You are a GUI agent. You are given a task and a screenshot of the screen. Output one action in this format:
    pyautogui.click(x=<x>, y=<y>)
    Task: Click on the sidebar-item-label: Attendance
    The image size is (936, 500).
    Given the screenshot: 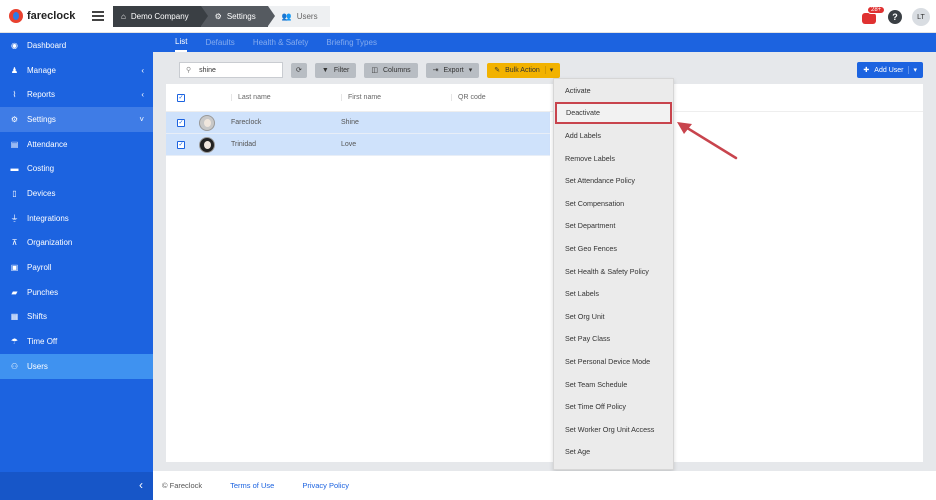 What is the action you would take?
    pyautogui.click(x=47, y=144)
    